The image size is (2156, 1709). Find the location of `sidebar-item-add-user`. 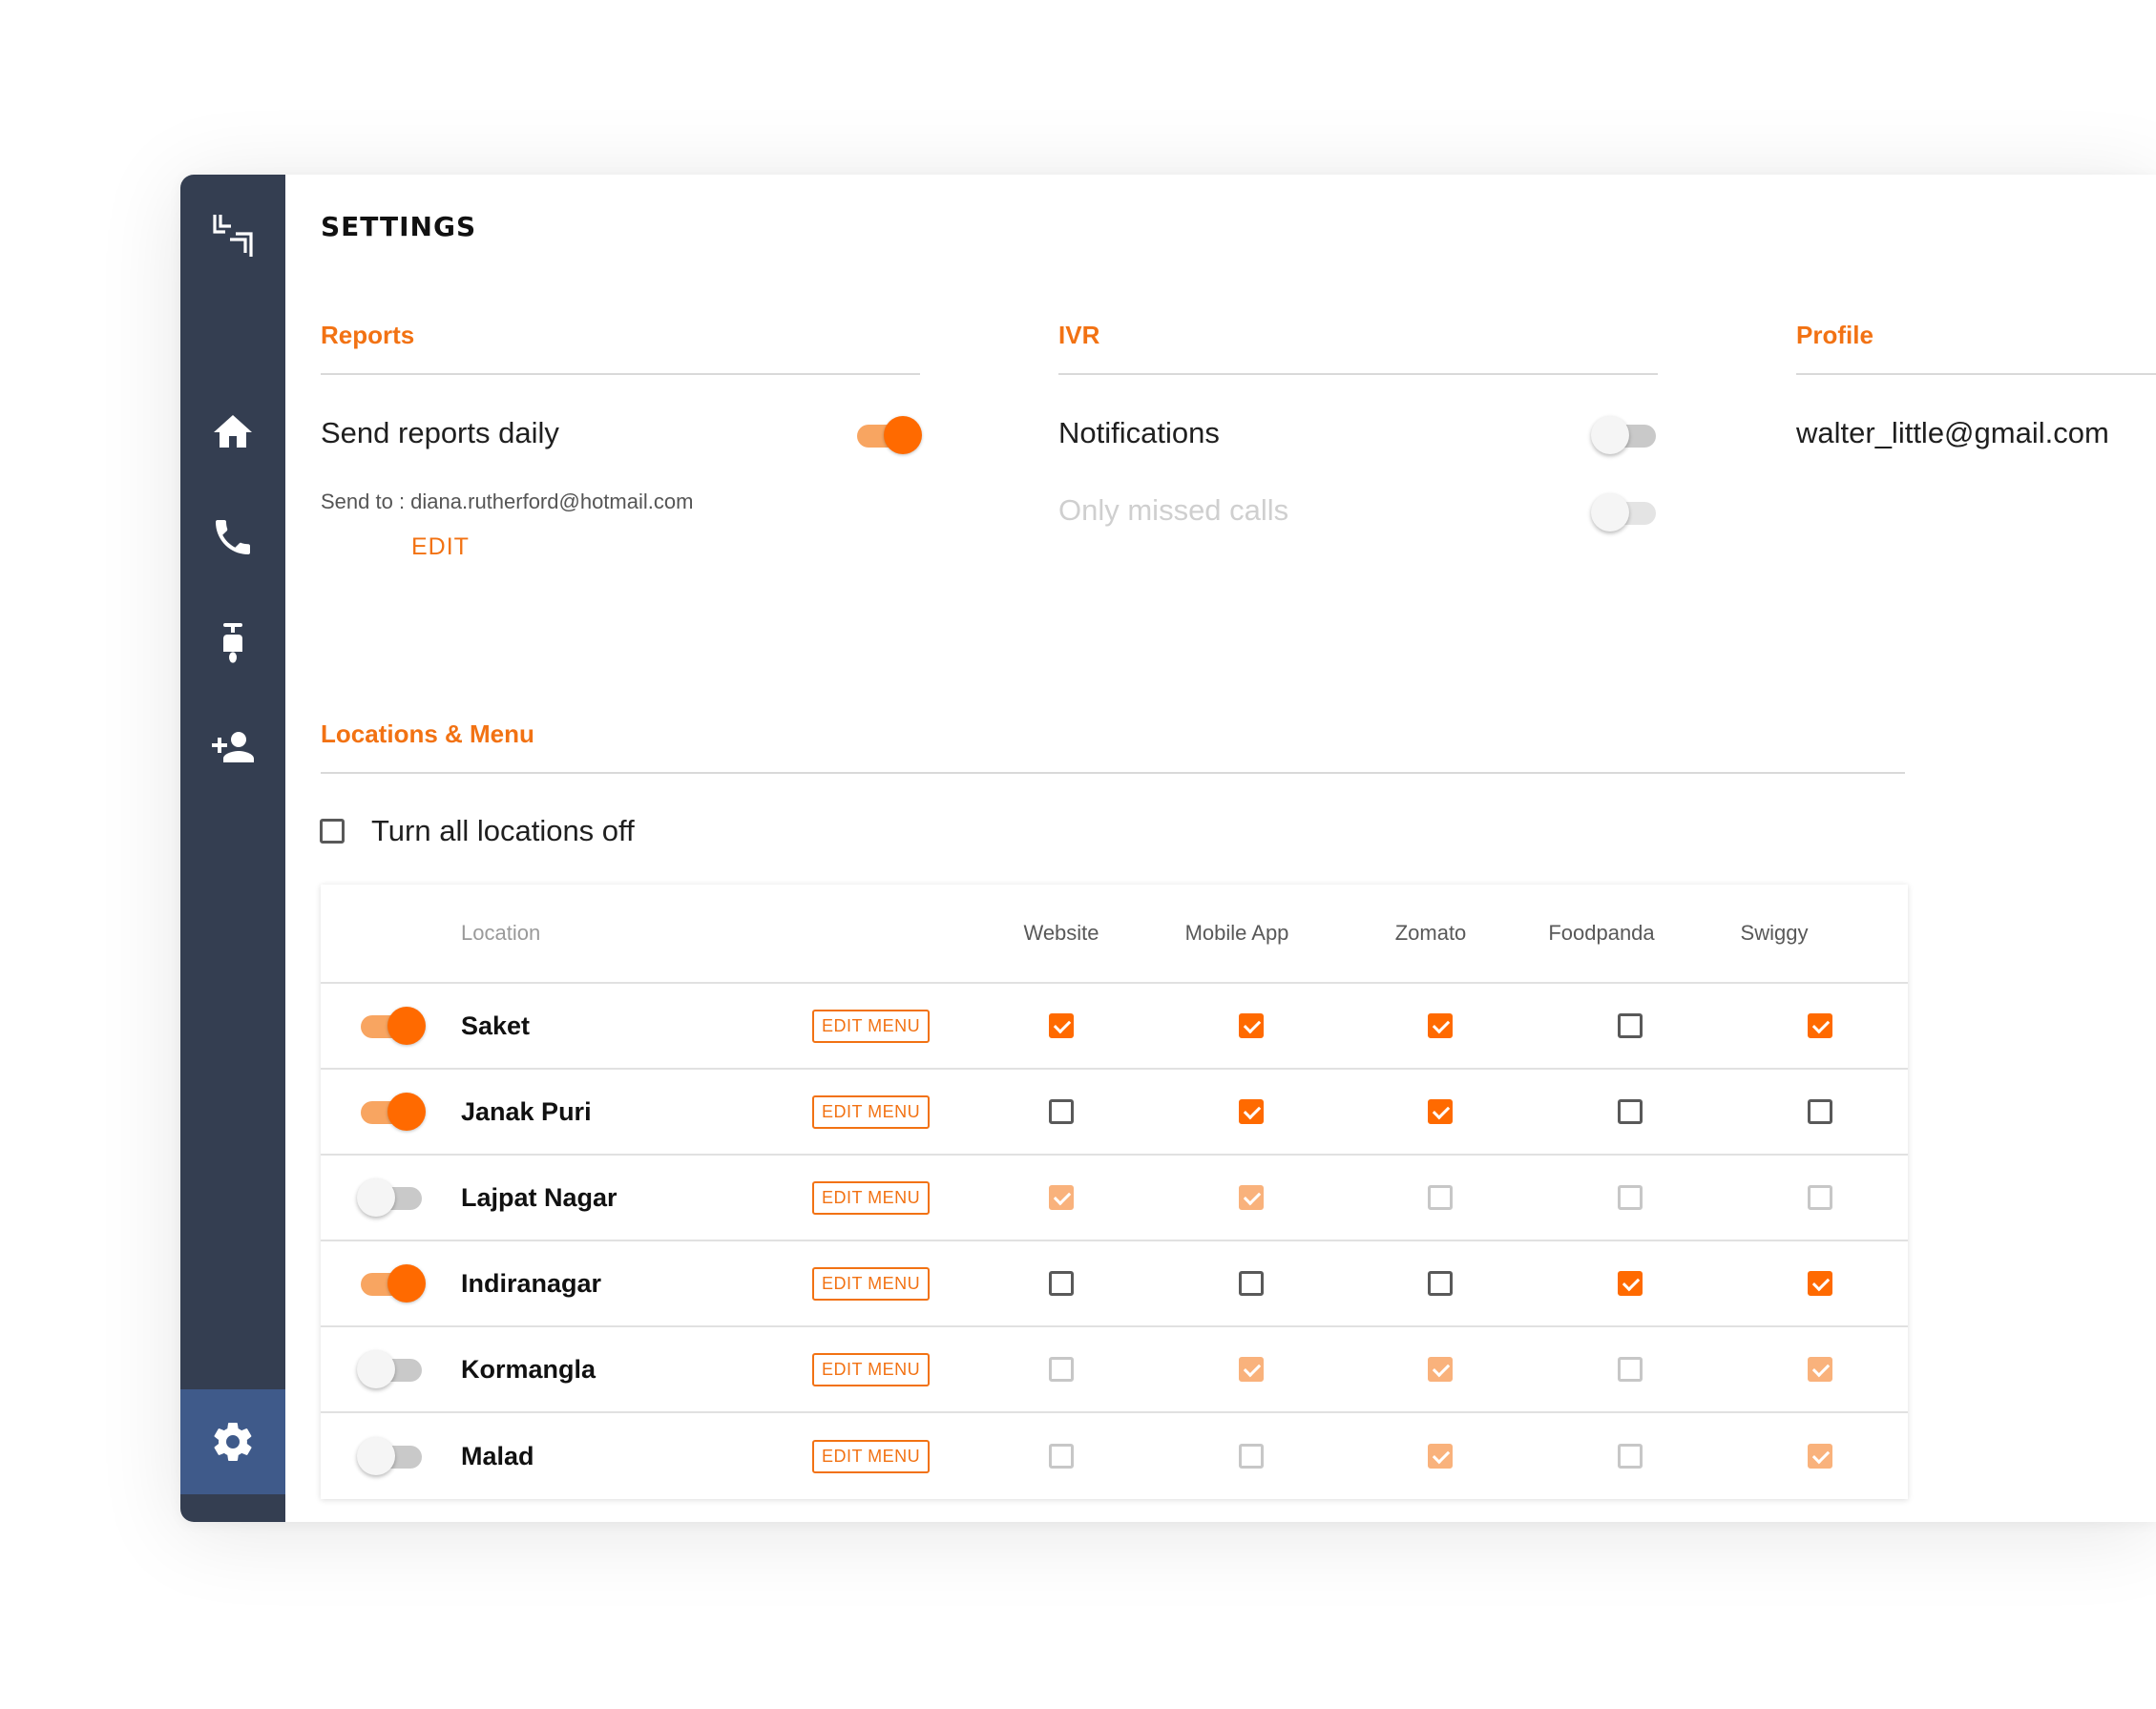

sidebar-item-add-user is located at coordinates (232, 747).